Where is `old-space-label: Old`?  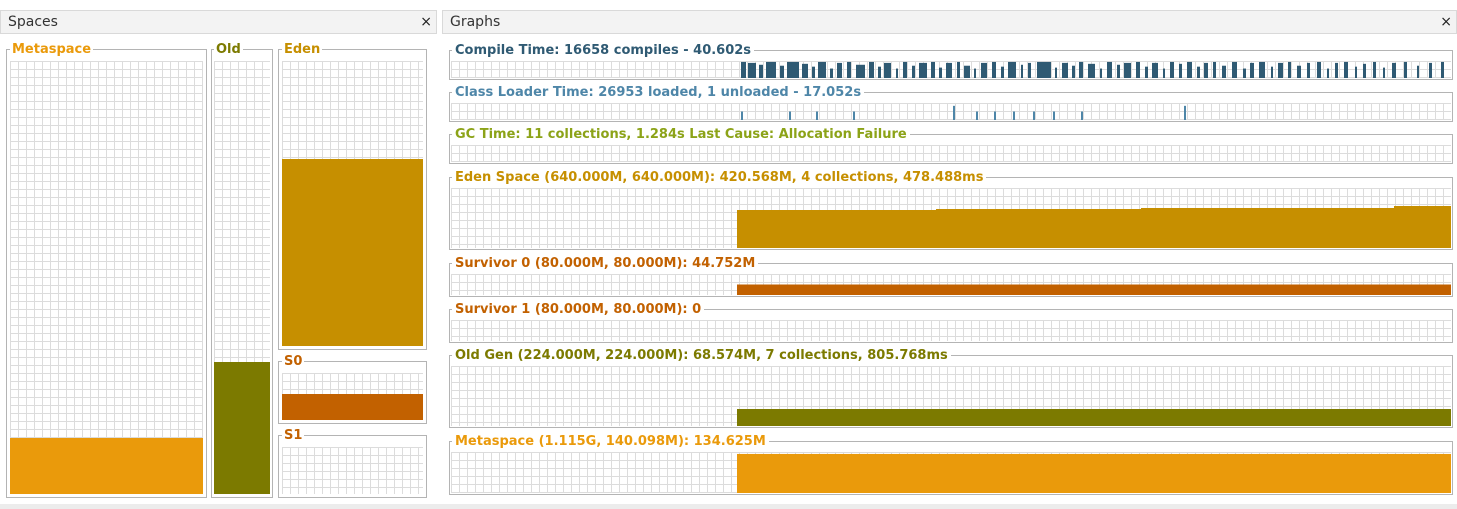 old-space-label: Old is located at coordinates (228, 49).